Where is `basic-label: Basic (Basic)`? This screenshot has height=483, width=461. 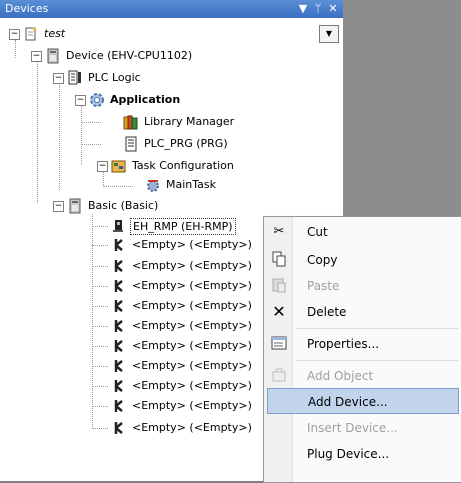
basic-label: Basic (Basic) is located at coordinates (123, 205).